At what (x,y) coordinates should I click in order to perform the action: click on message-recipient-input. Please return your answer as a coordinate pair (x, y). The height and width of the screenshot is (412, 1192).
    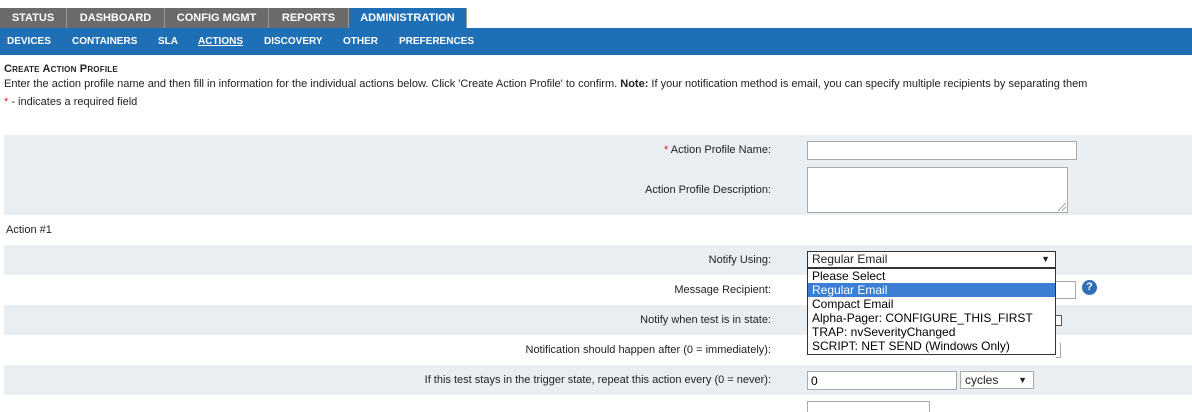
    Looking at the image, I should click on (1066, 290).